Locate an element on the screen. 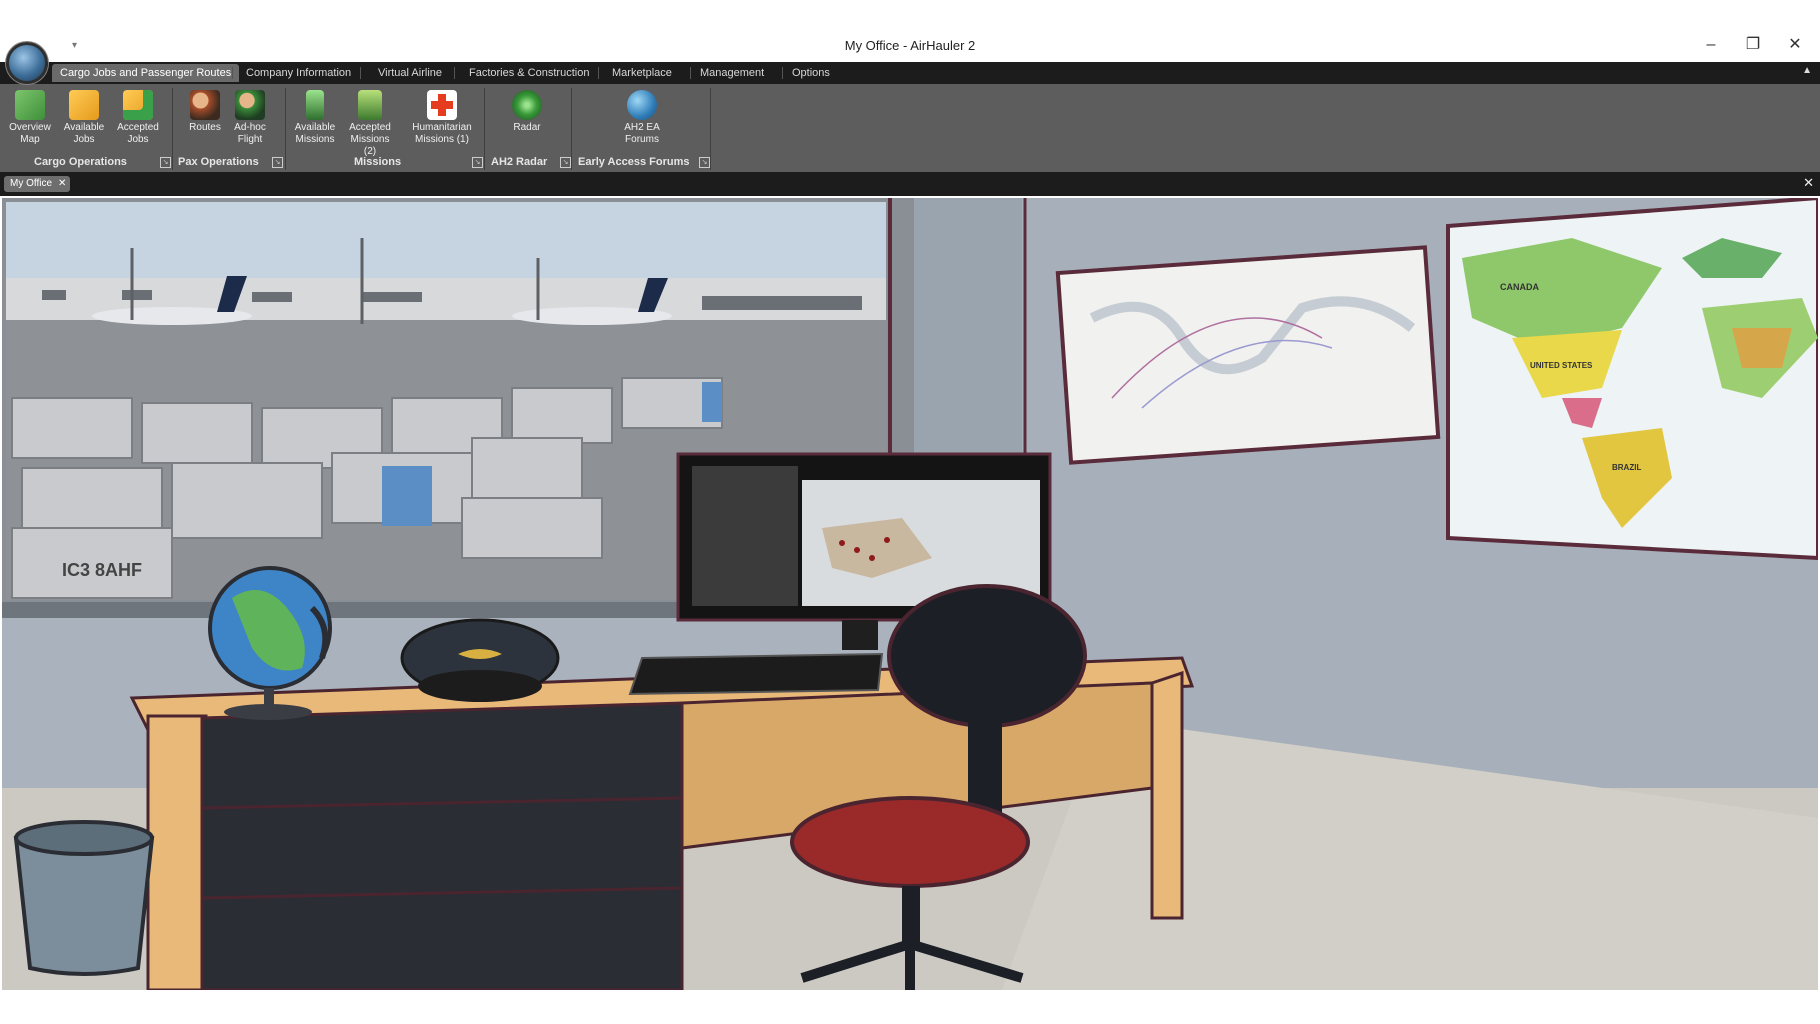  tab-marketplace: Marketplace is located at coordinates (642, 73).